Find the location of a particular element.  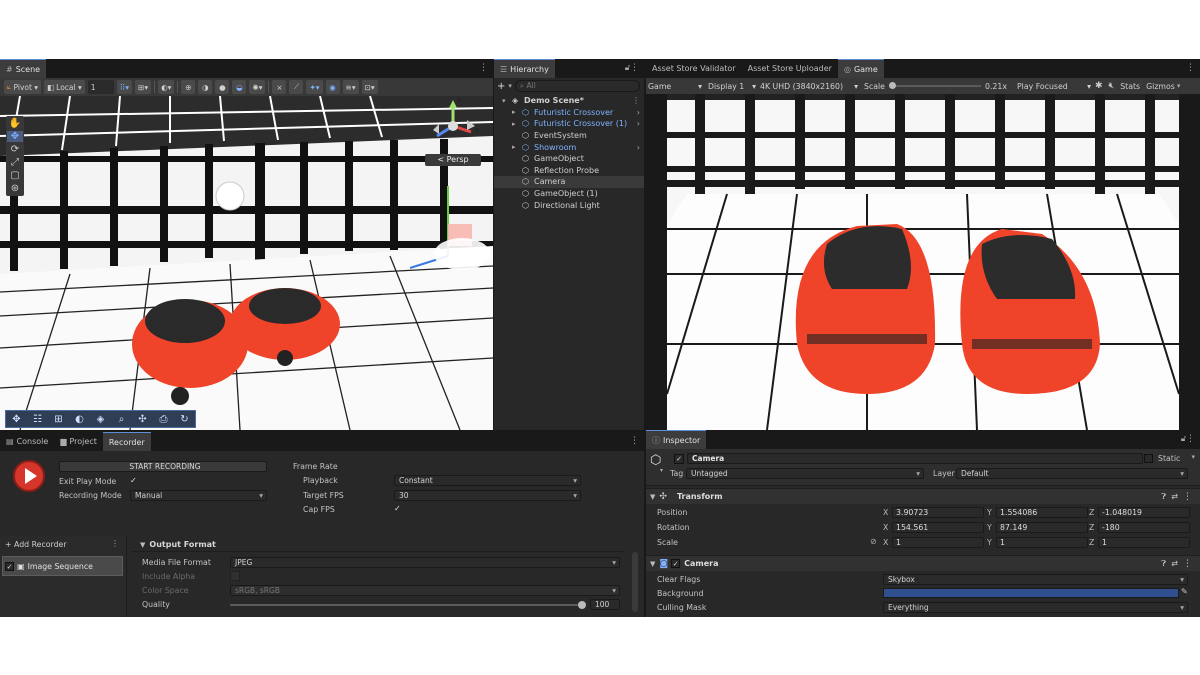

tag-dropdown: Untagged is located at coordinates (805, 473).